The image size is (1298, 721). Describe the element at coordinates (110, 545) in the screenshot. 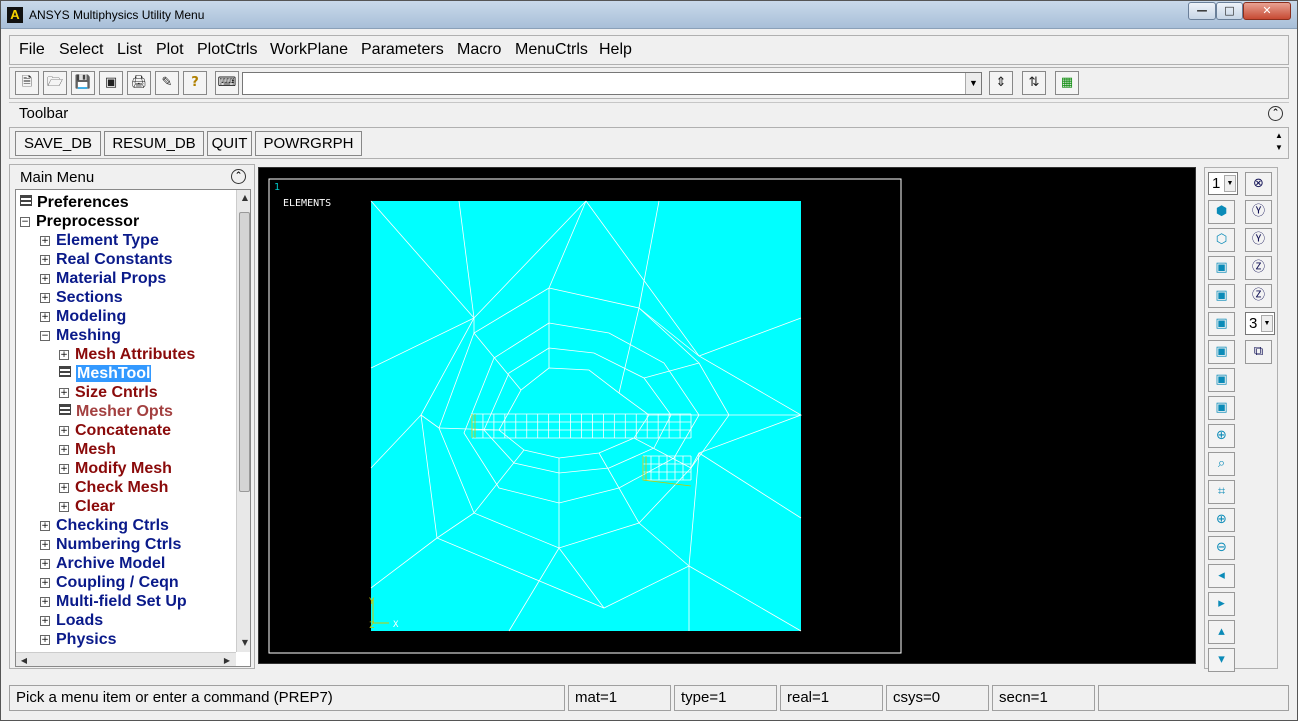

I see `tree-item-numbering-ctrls: + Numbering Ctrls` at that location.